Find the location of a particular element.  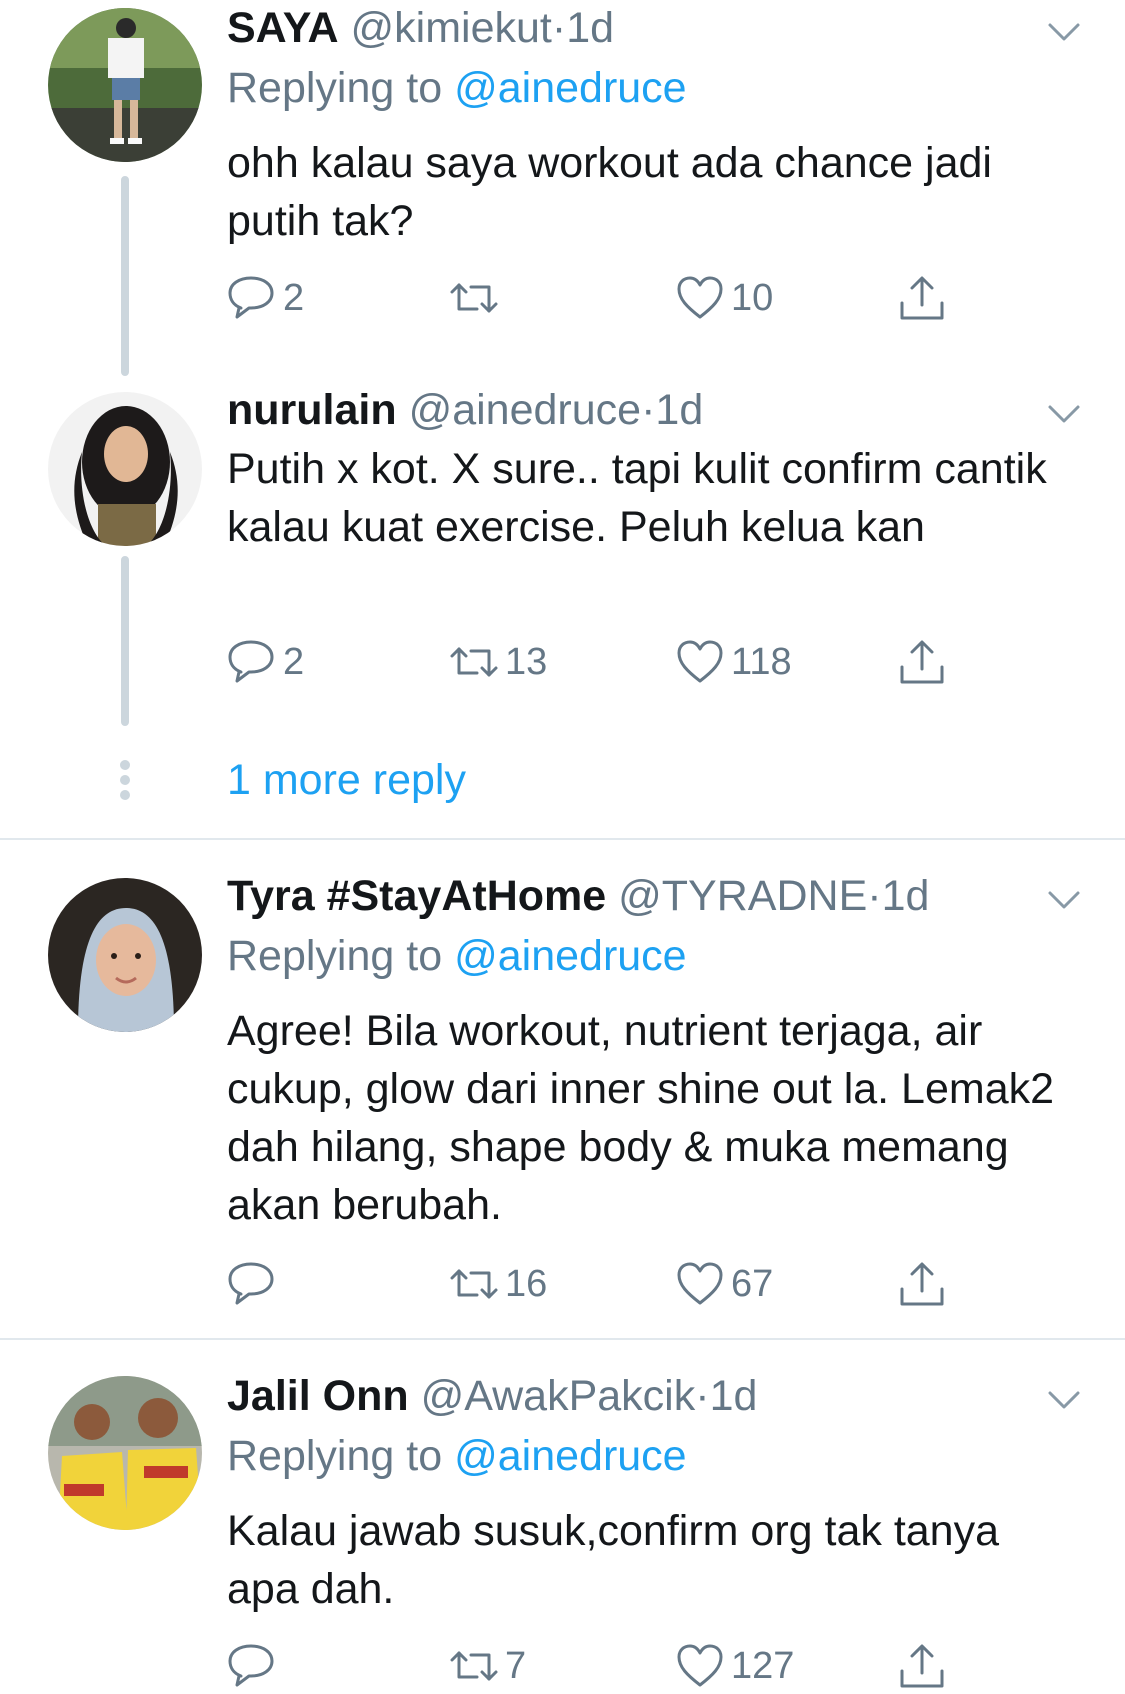

retweet-count: 13 is located at coordinates (526, 661).